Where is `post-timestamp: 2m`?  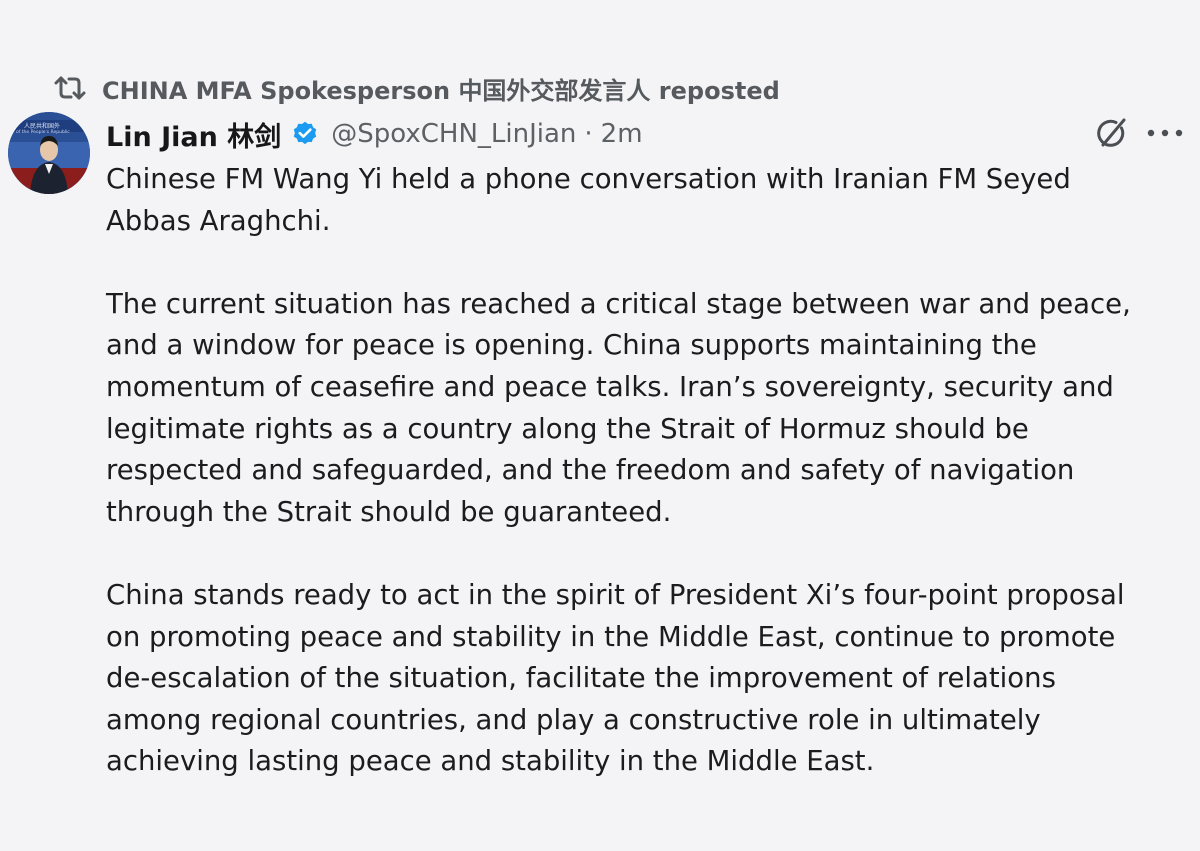
post-timestamp: 2m is located at coordinates (622, 134).